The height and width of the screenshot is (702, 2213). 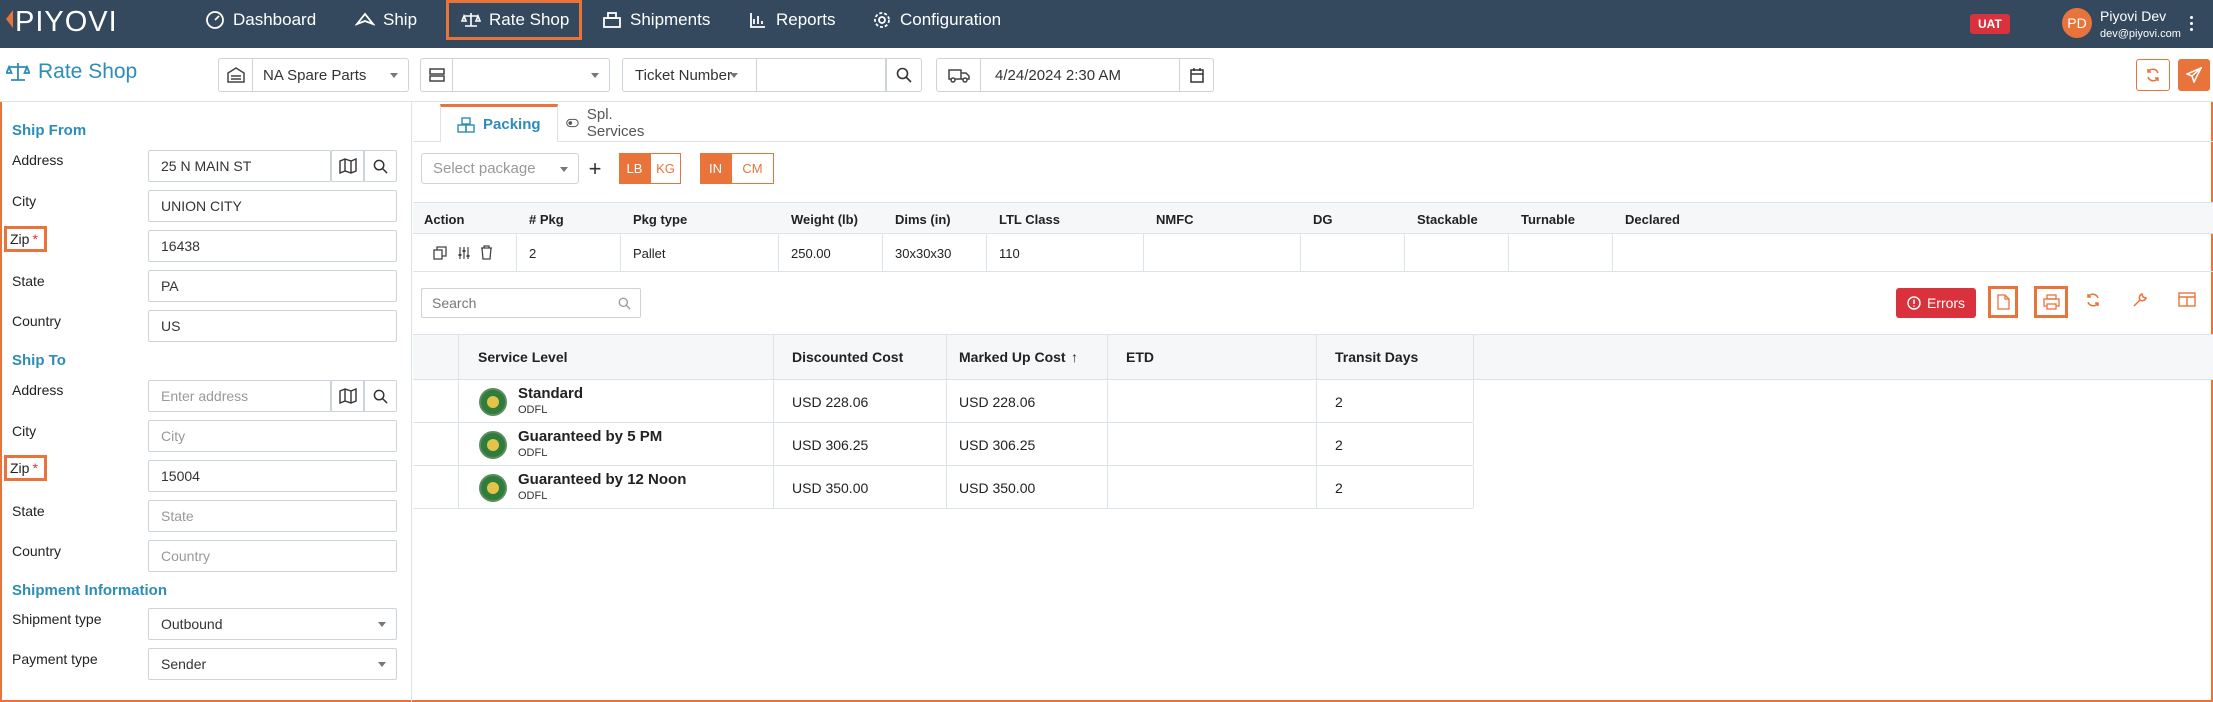 What do you see at coordinates (24, 431) in the screenshot?
I see `ship-to-city-label: City` at bounding box center [24, 431].